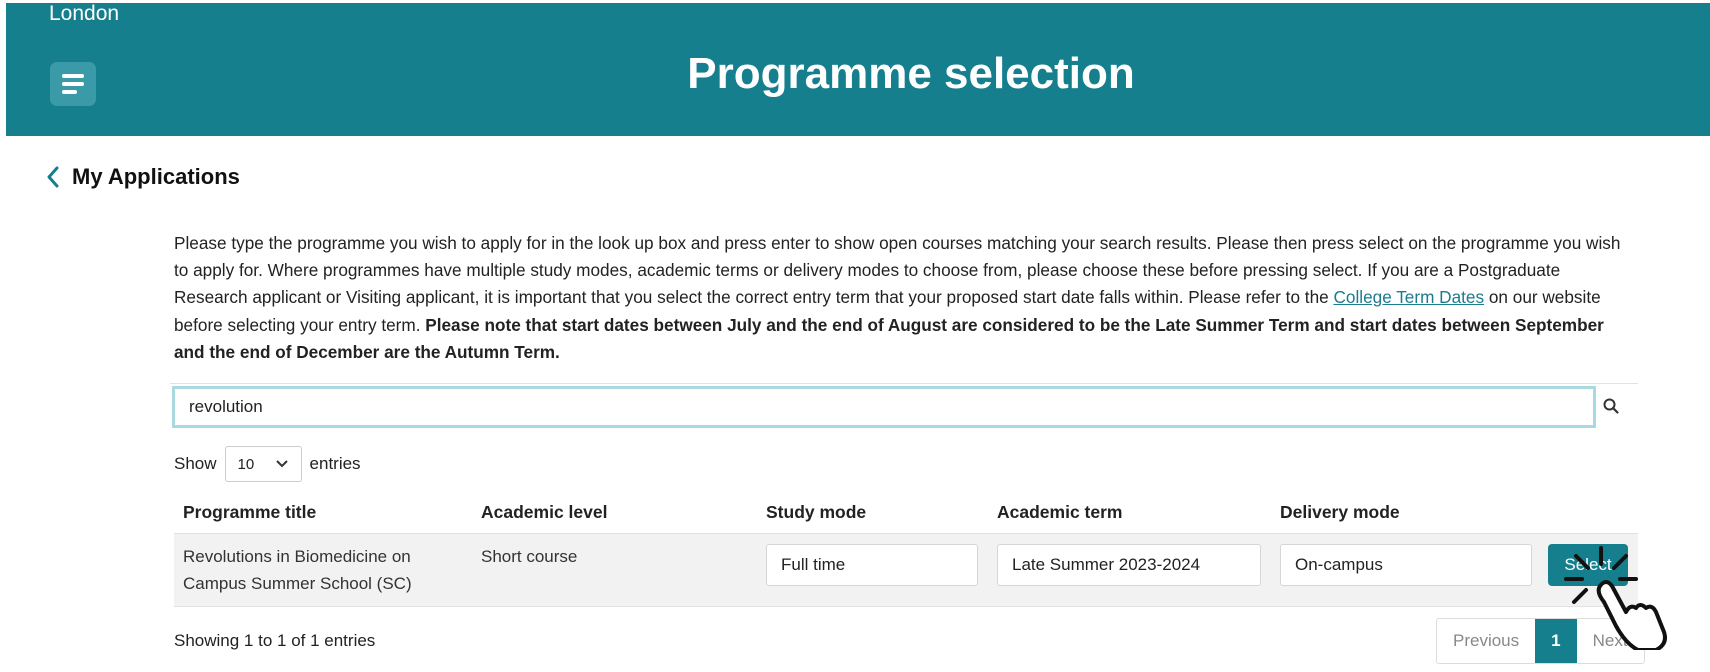 The width and height of the screenshot is (1710, 672). What do you see at coordinates (1610, 641) in the screenshot?
I see `next-page-button: Next` at bounding box center [1610, 641].